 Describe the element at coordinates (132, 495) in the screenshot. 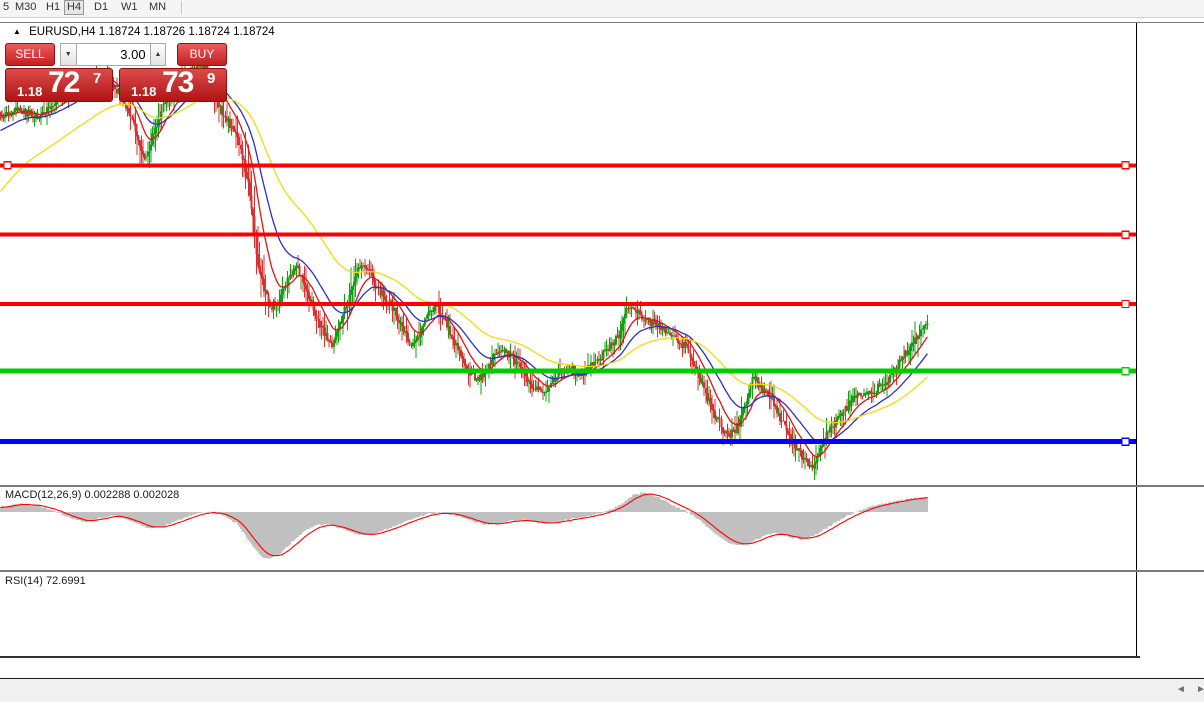

I see `macd-values: 0.002288 0.002028` at that location.